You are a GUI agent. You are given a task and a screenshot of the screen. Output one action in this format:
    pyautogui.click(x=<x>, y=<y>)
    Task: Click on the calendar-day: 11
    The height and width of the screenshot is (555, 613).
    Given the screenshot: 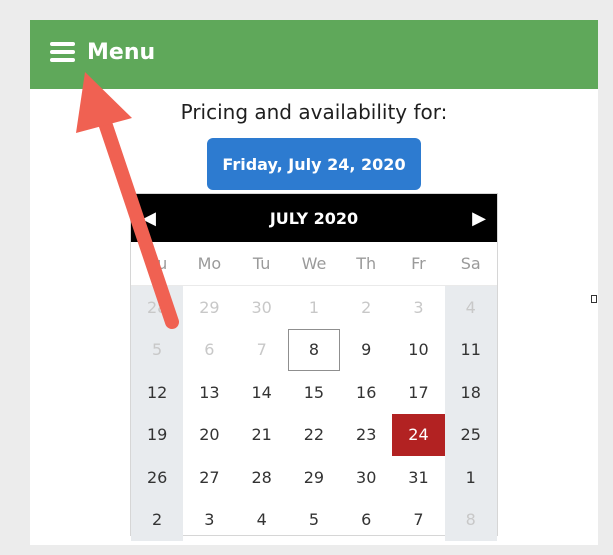 What is the action you would take?
    pyautogui.click(x=470, y=349)
    